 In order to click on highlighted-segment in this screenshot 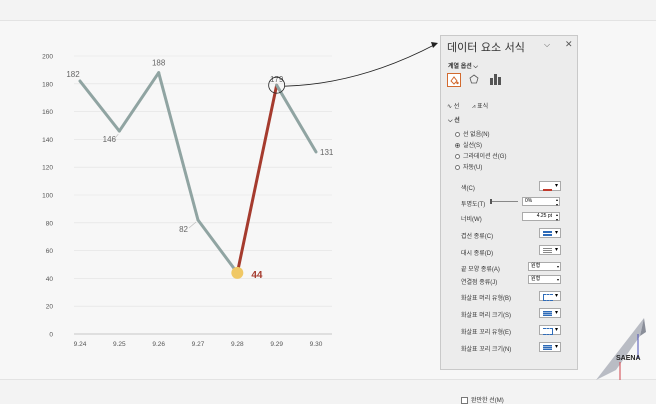, I will do `click(257, 179)`.